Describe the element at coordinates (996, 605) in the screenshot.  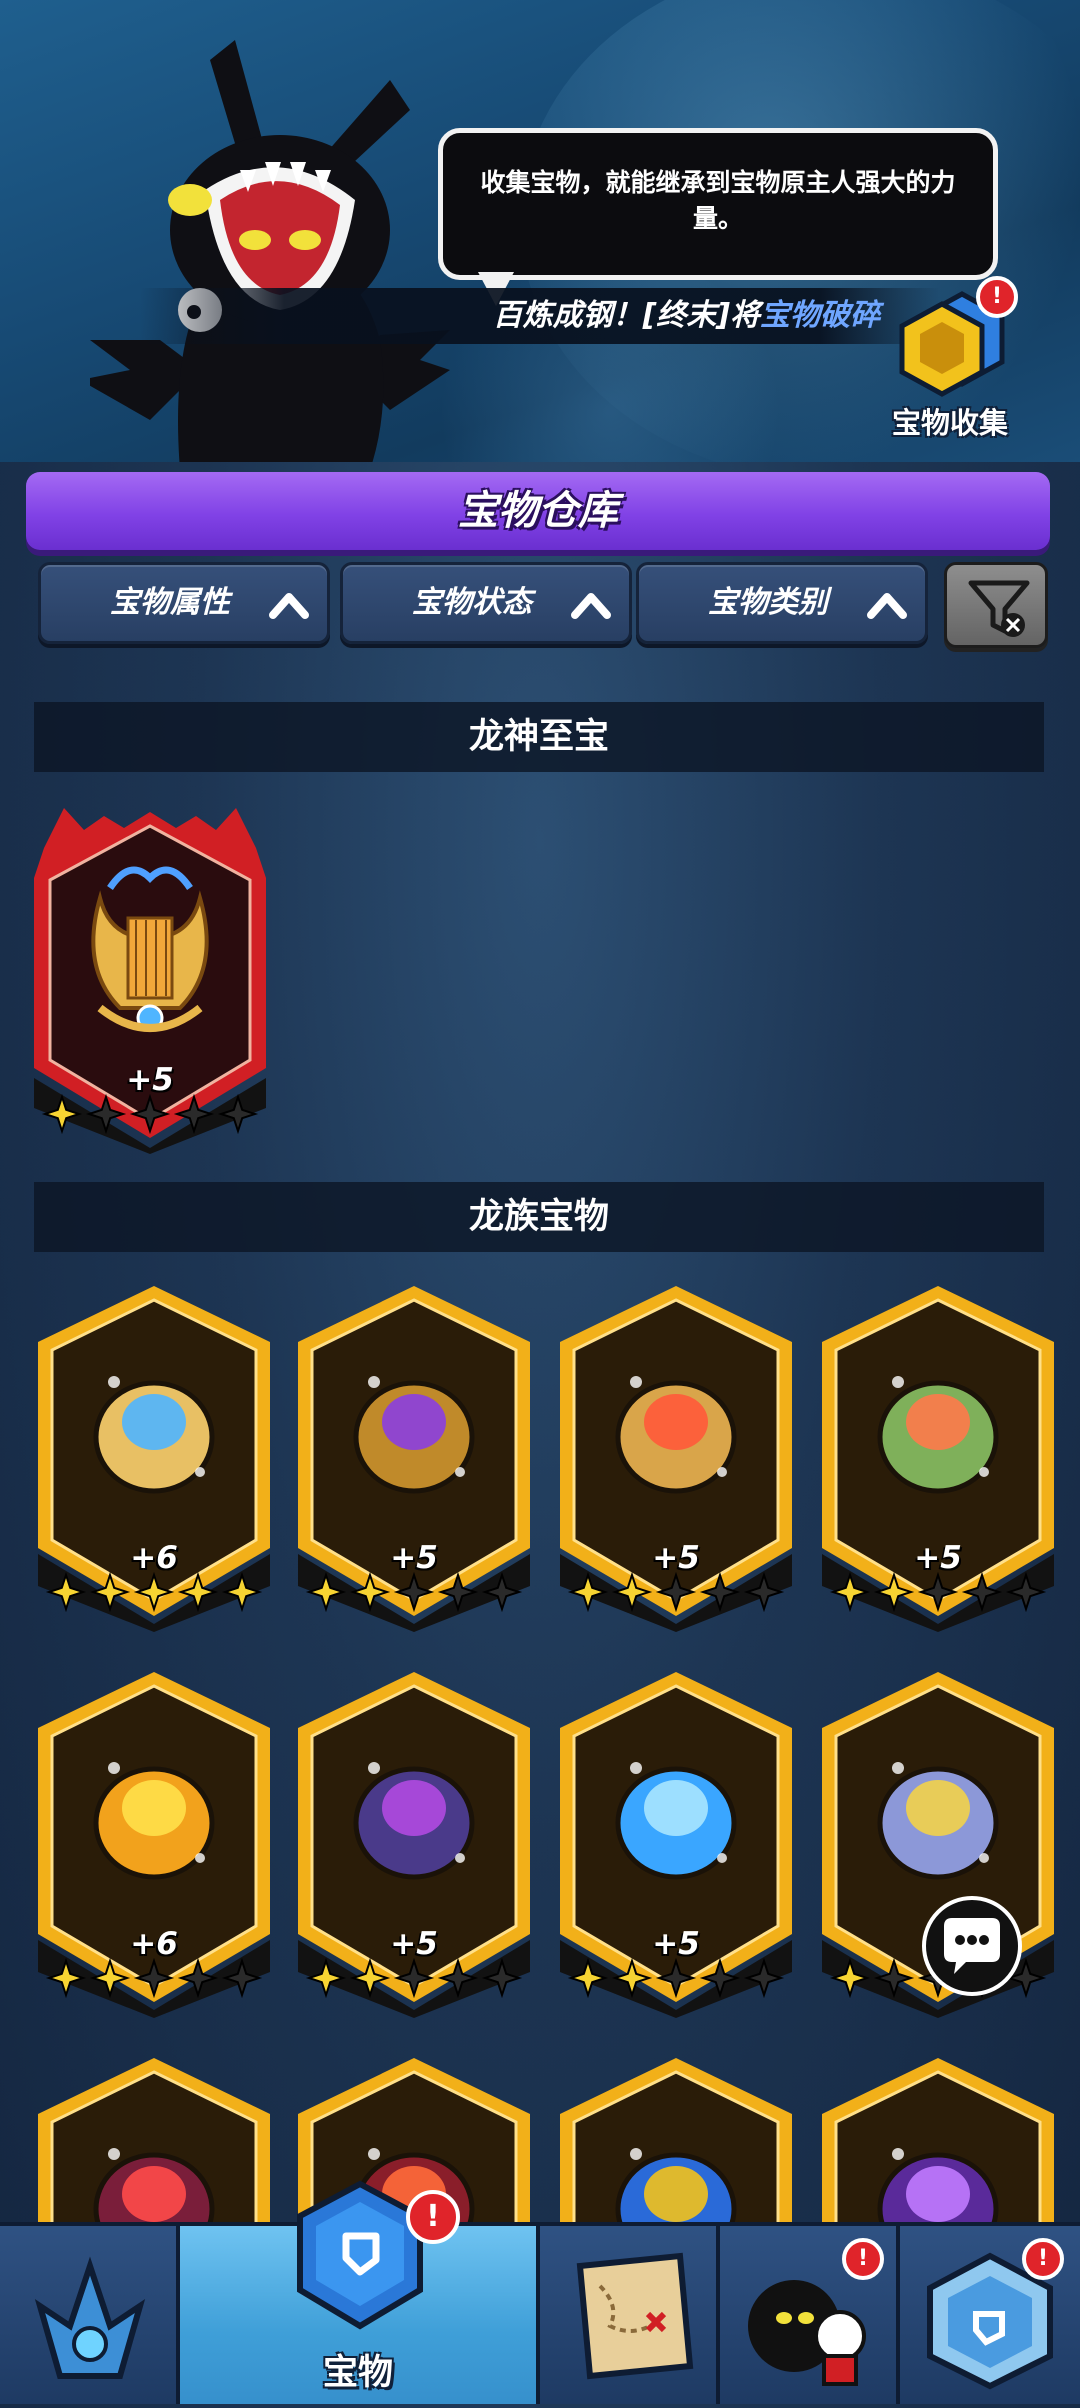
I see `clear-filter-button` at that location.